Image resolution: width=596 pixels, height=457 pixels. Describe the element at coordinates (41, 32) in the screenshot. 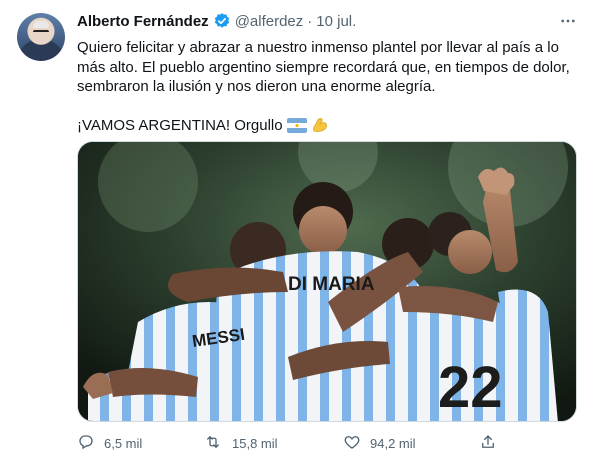

I see `avatar-glasses` at that location.